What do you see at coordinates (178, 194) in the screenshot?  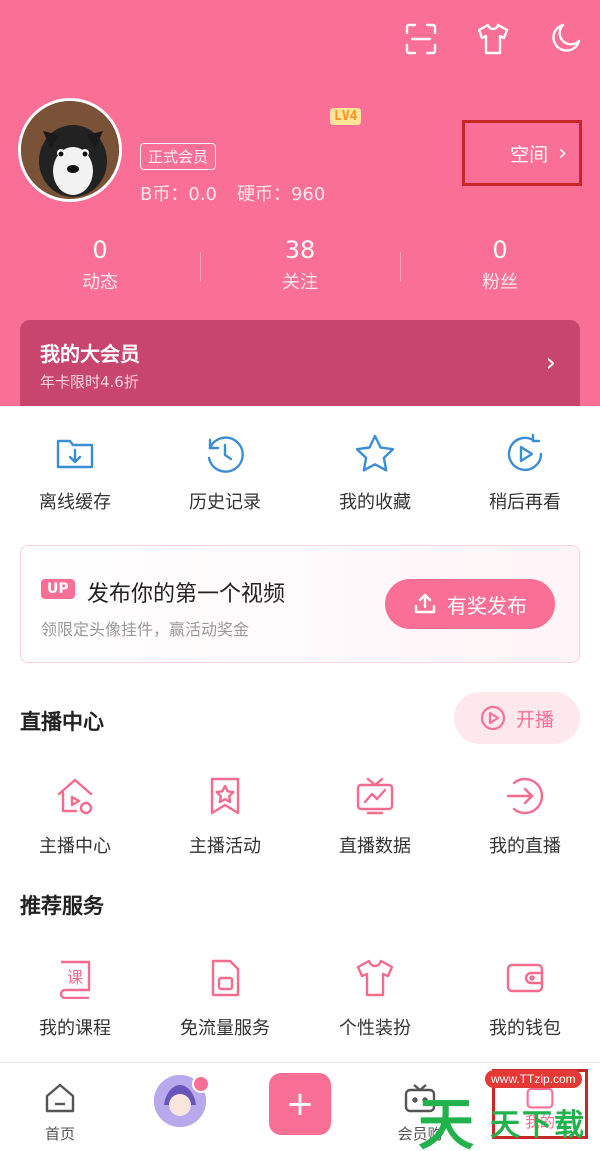 I see `b-coin-balance: B币：0.0` at bounding box center [178, 194].